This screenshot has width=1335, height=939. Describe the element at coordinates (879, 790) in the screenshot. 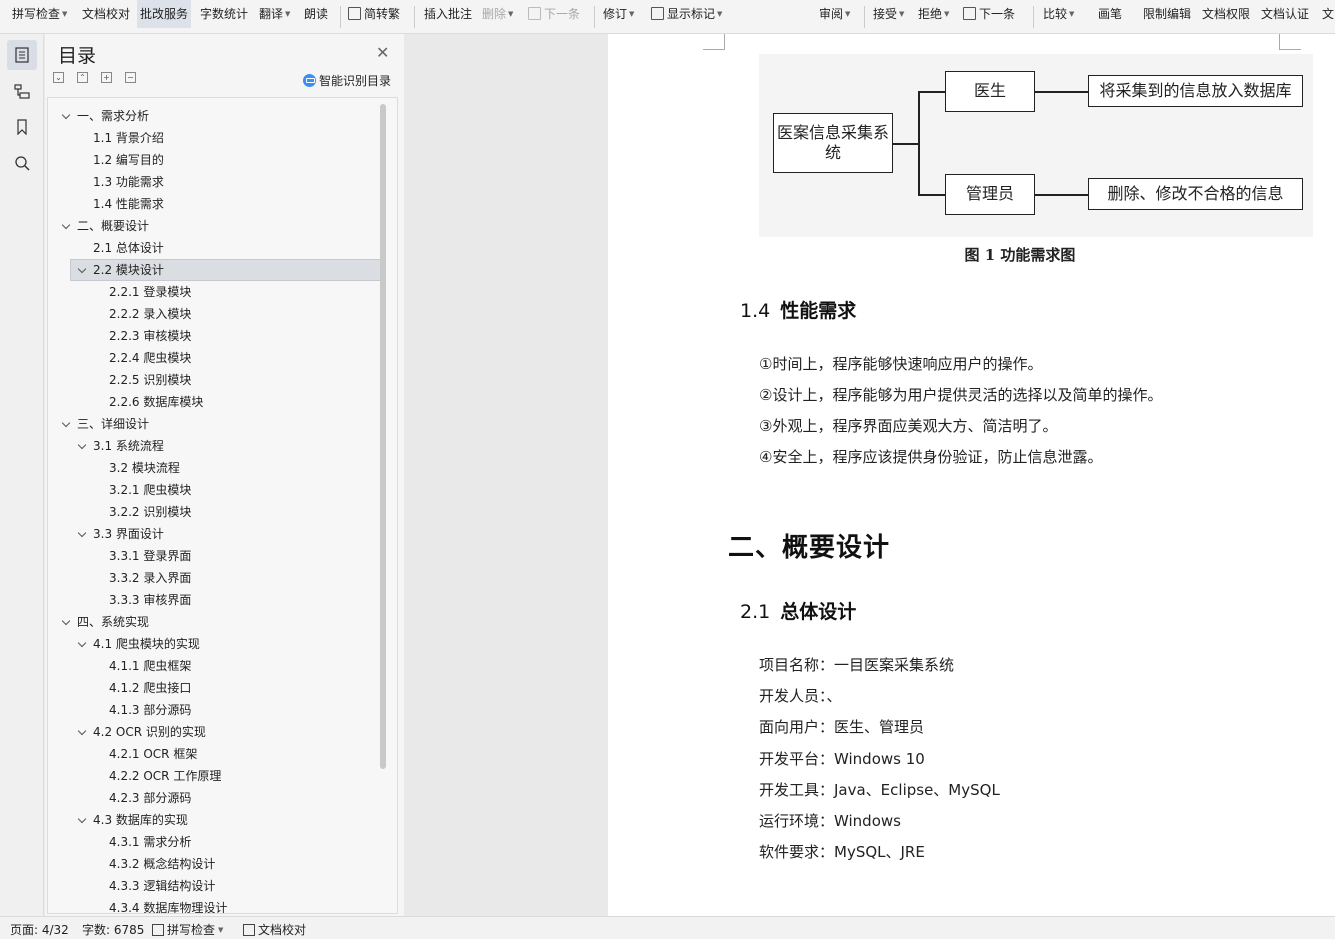

I see `paragraph: 开发工具：Java、Eclipse、MySQL` at that location.